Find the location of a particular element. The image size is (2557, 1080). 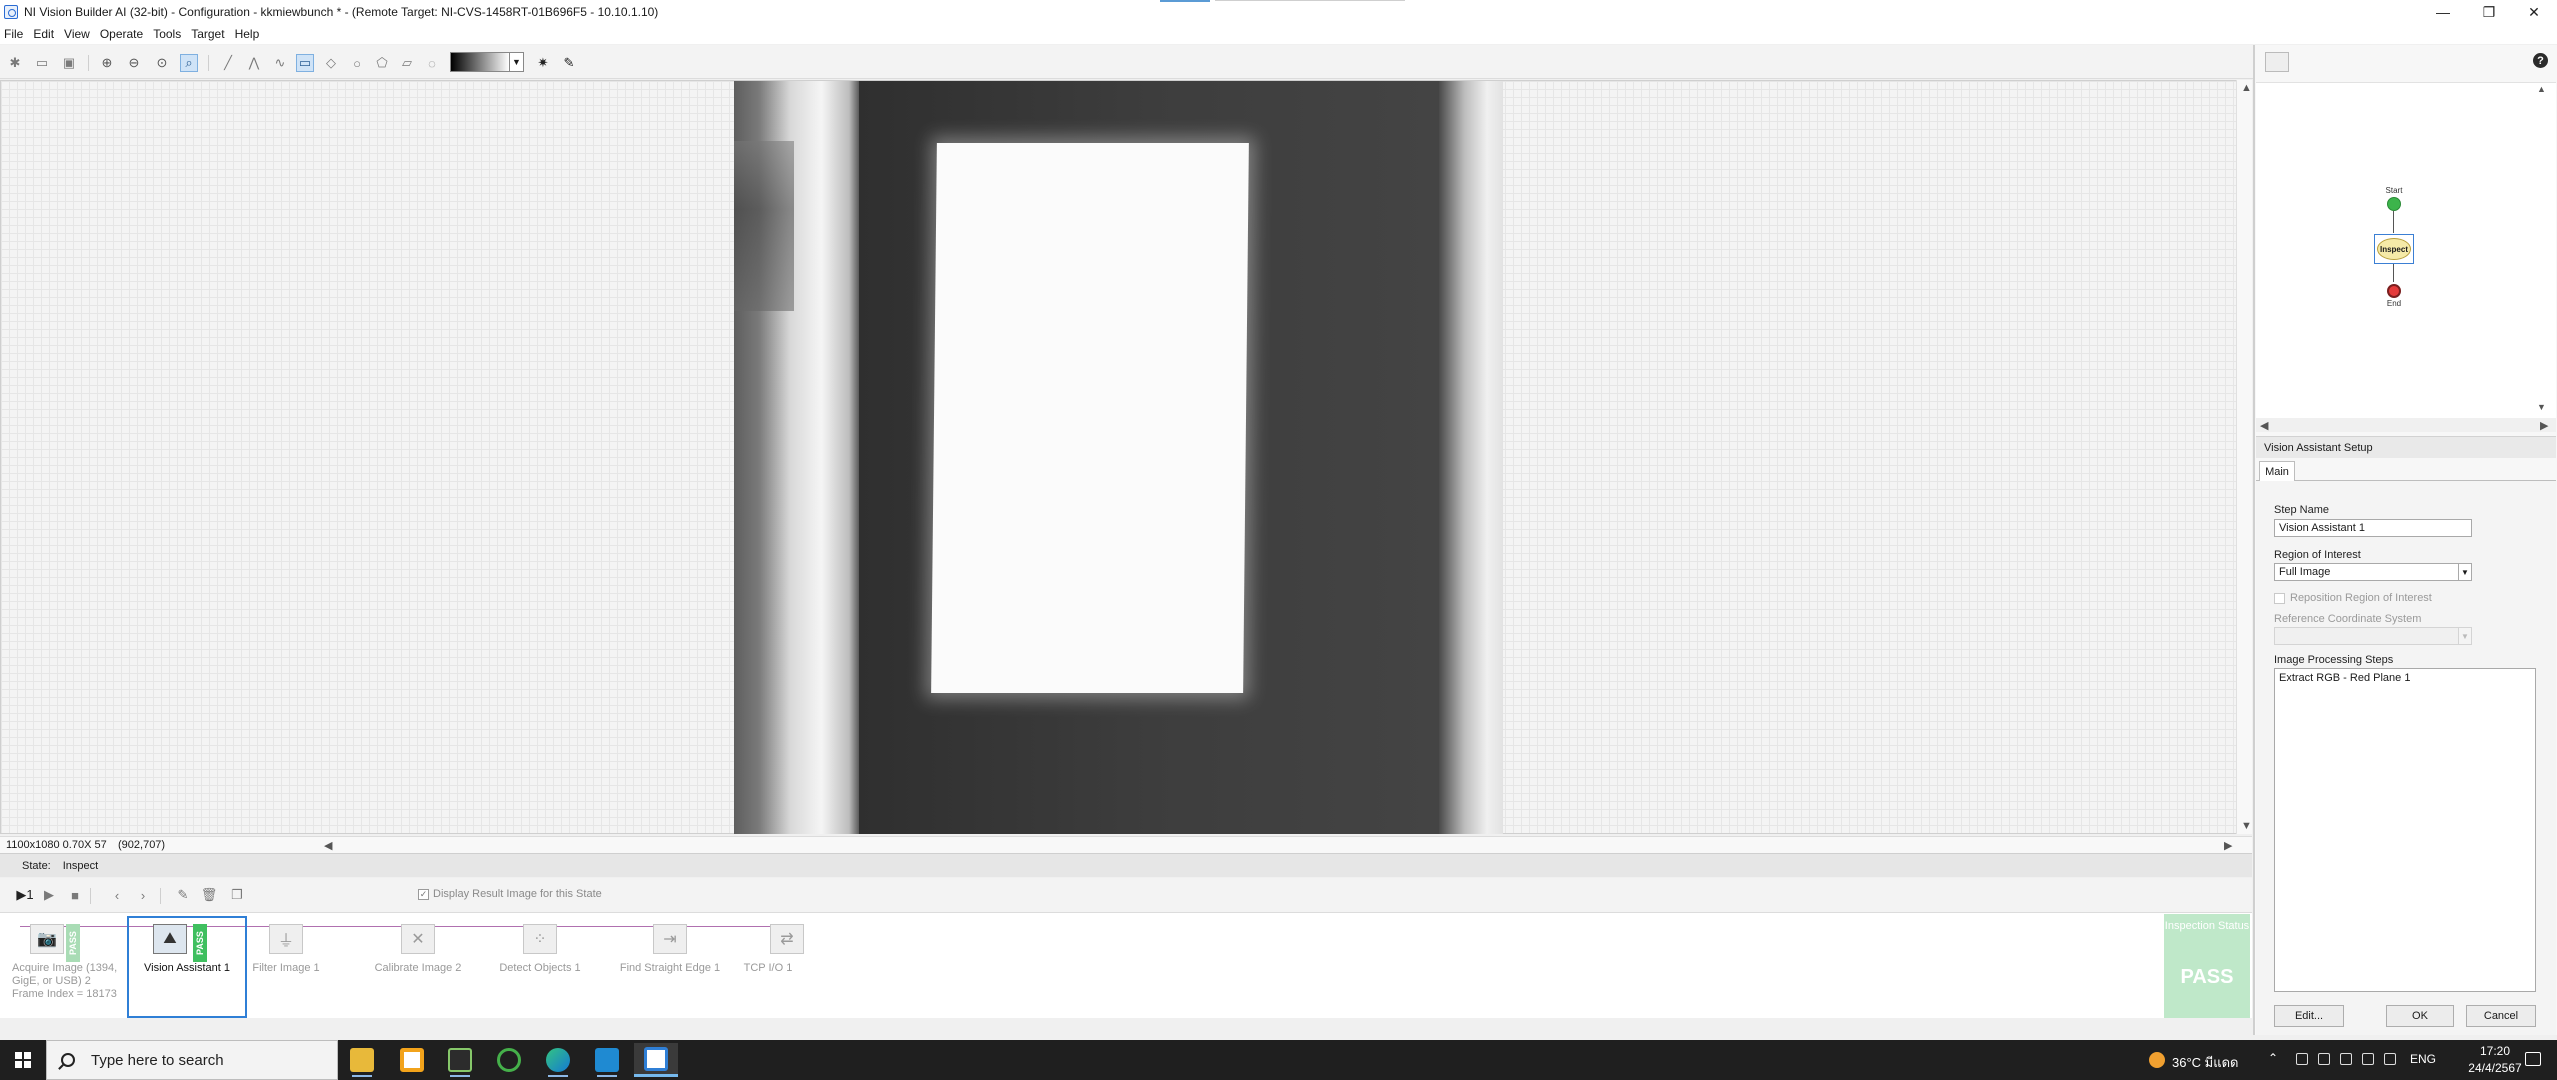

menu-view: View is located at coordinates (77, 34).